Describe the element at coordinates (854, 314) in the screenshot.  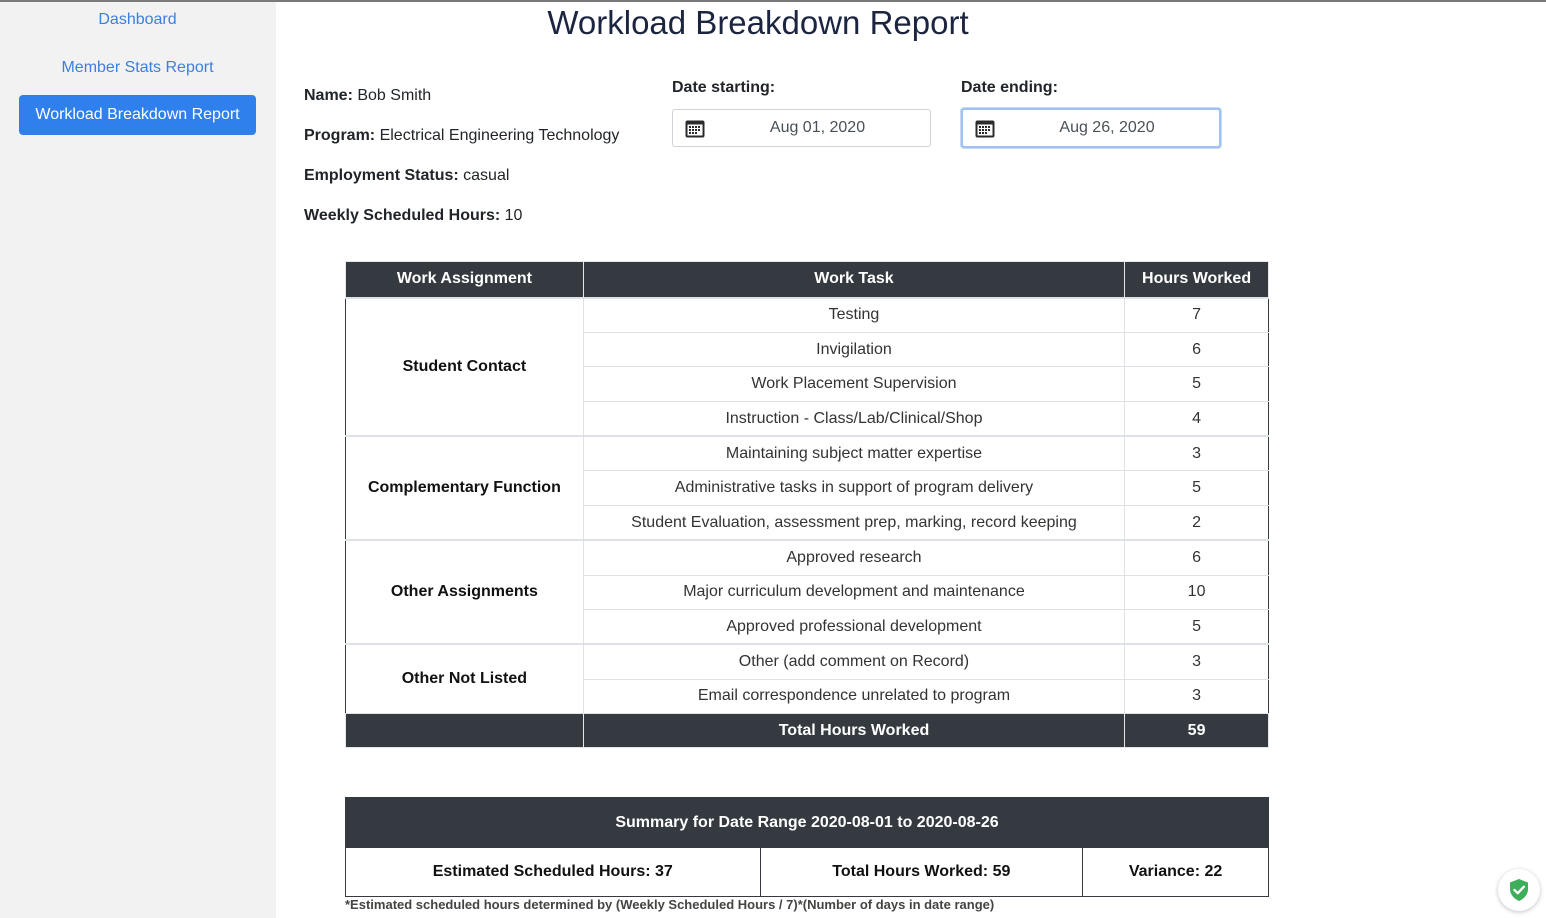
I see `task-cell: Testing` at that location.